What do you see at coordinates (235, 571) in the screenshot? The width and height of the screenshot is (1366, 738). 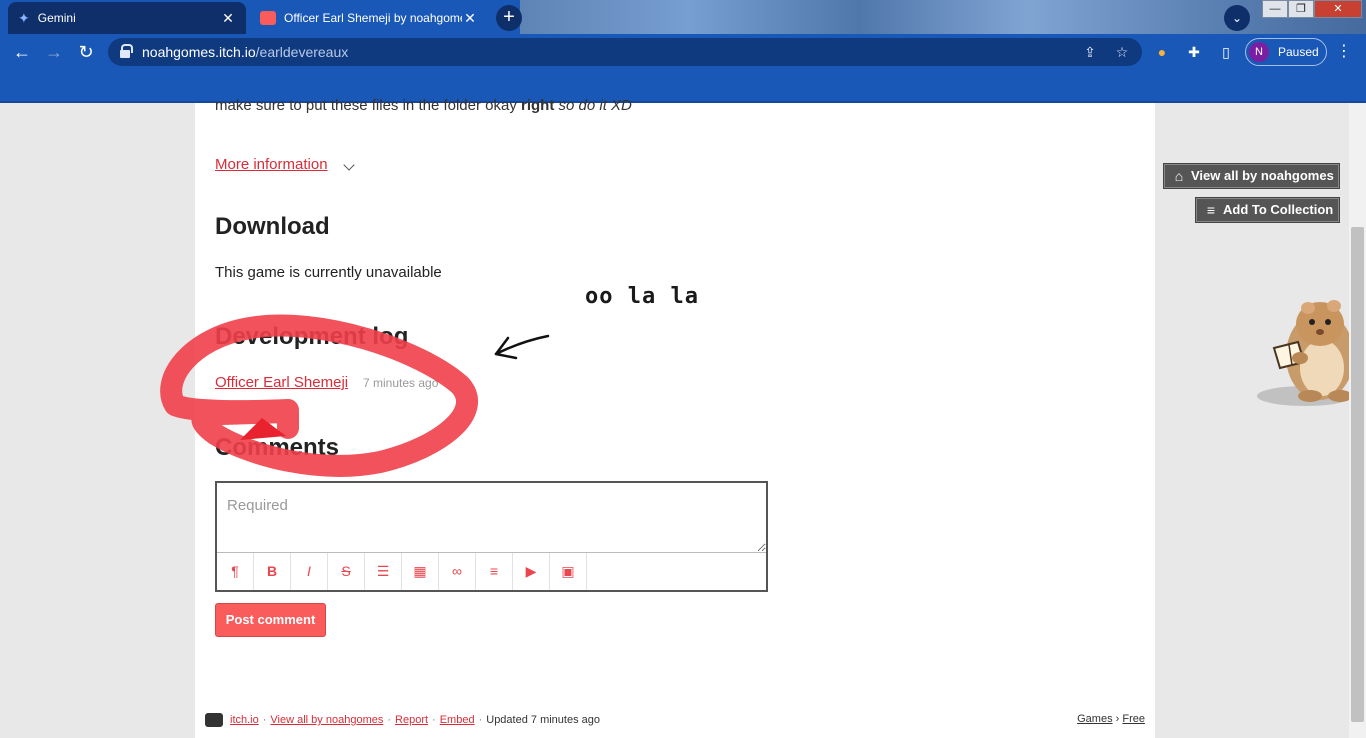 I see `paragraph-icon: ¶` at bounding box center [235, 571].